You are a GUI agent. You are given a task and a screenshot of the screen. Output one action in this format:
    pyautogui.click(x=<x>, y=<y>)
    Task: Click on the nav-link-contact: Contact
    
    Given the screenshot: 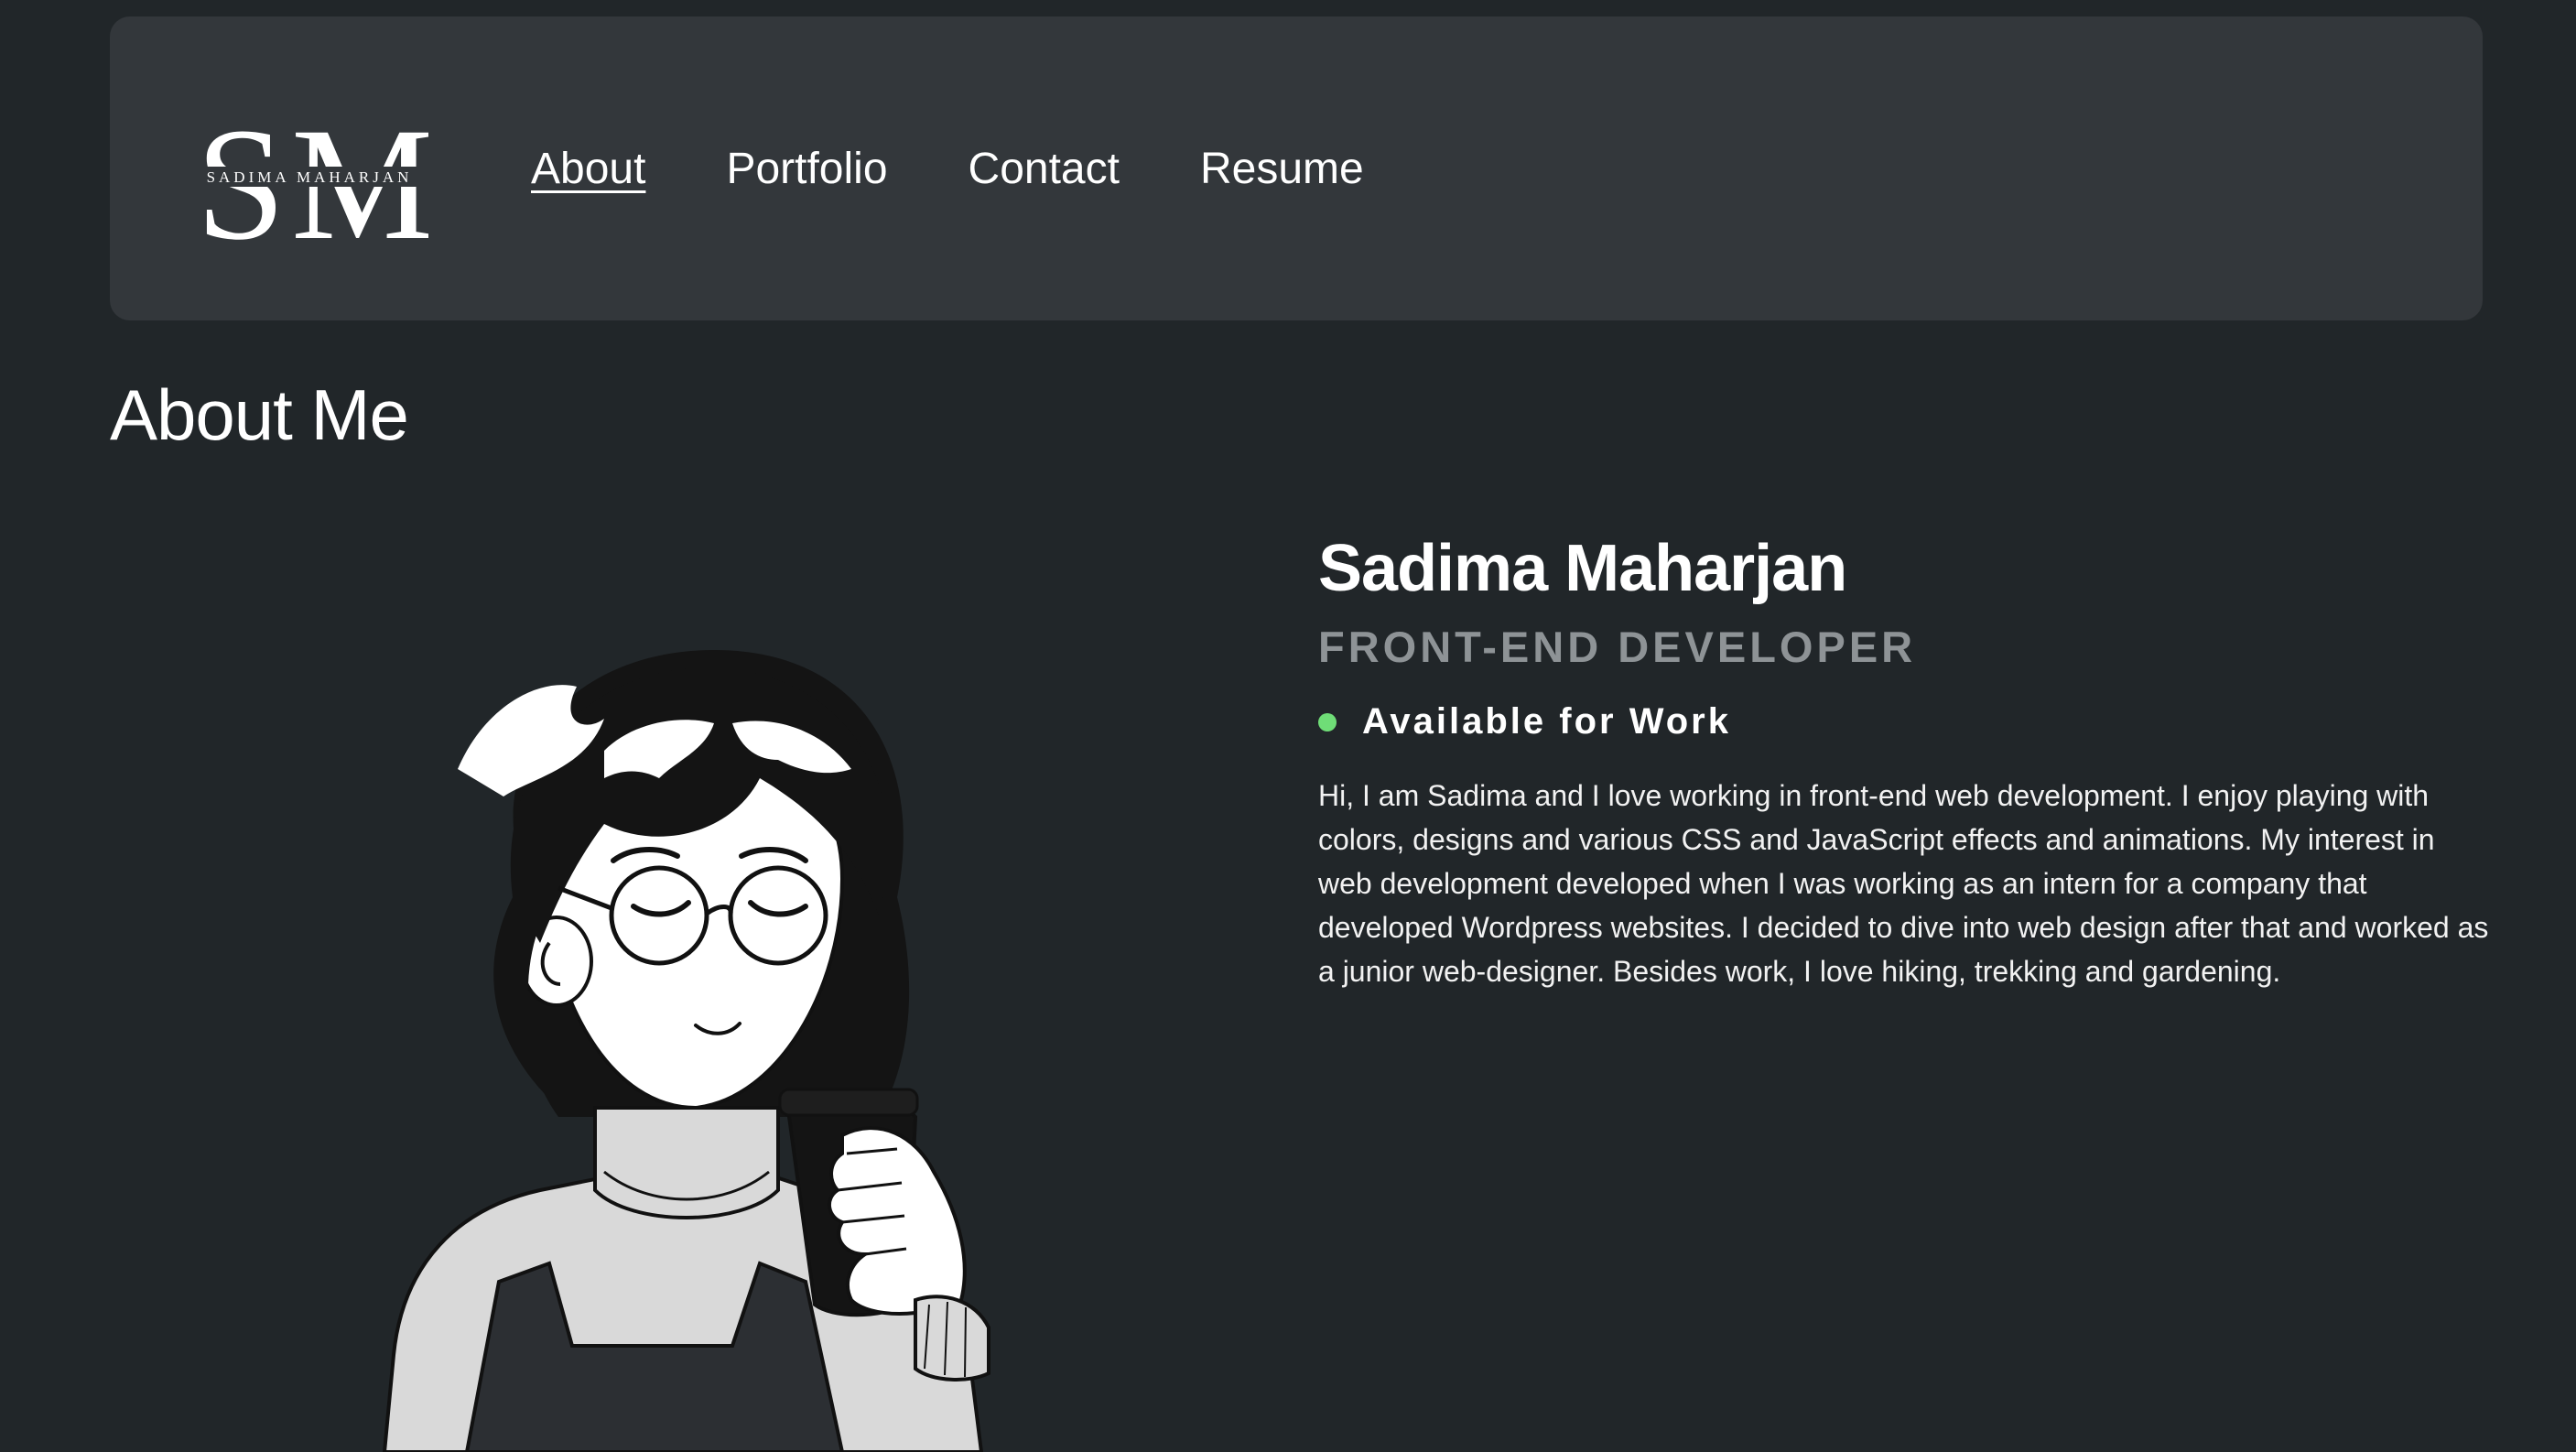 What is the action you would take?
    pyautogui.click(x=1045, y=169)
    